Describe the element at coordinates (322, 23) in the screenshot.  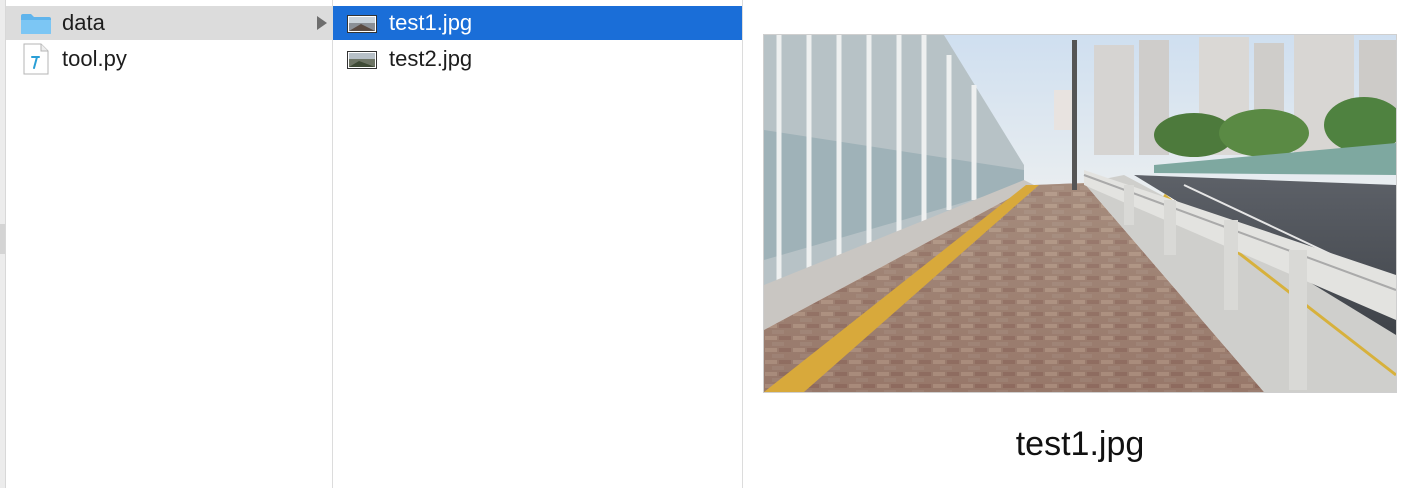
I see `disclosure-arrow-icon` at that location.